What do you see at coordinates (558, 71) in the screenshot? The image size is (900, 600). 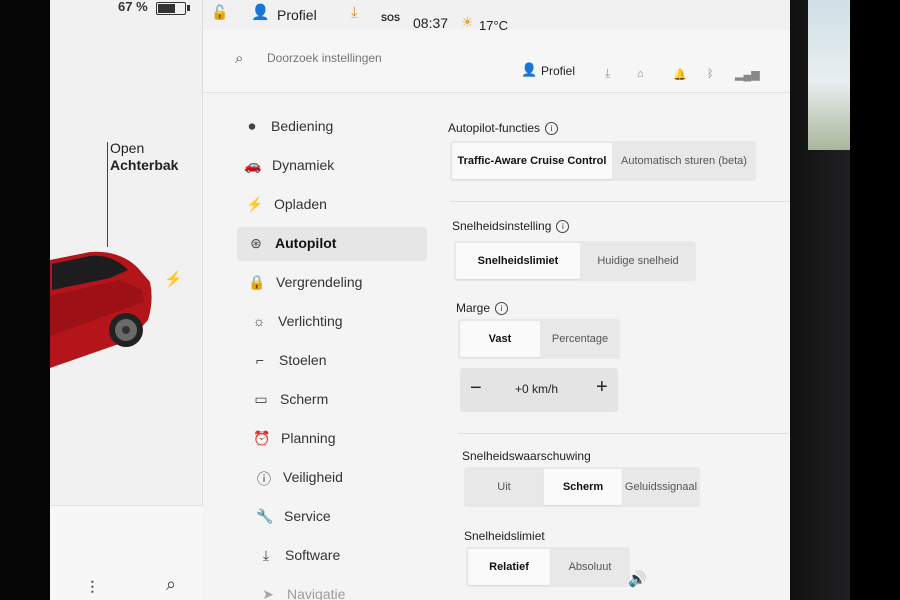 I see `profile-button: Profiel` at bounding box center [558, 71].